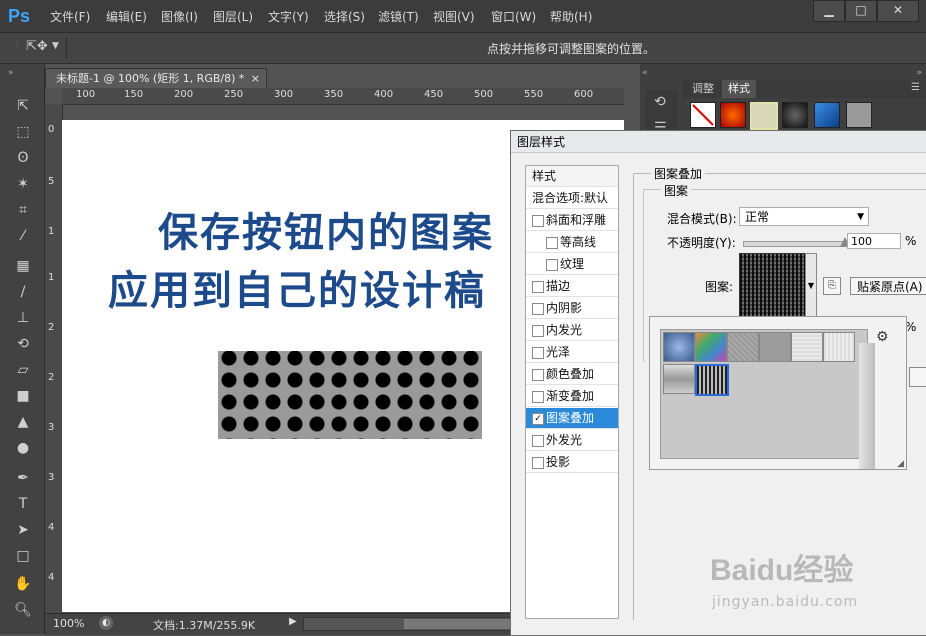 The width and height of the screenshot is (926, 636). Describe the element at coordinates (126, 16) in the screenshot. I see `menu-edit: 编辑(E)` at that location.